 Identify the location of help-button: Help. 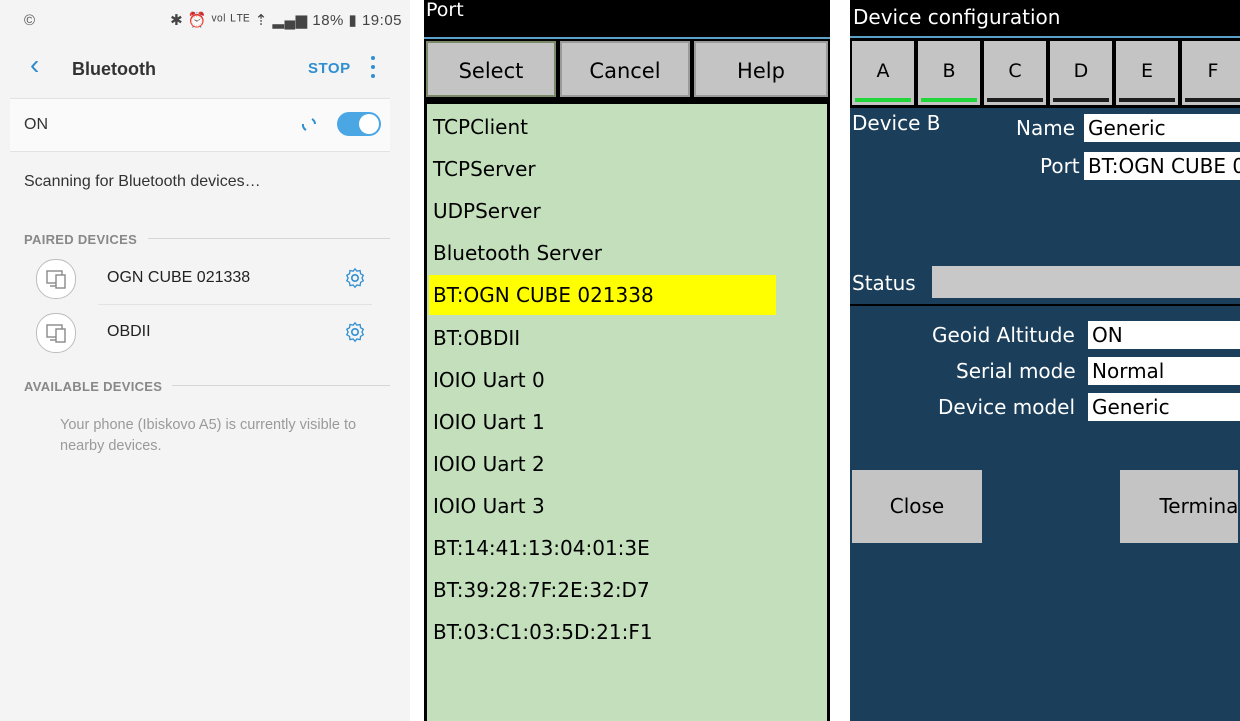
(761, 69).